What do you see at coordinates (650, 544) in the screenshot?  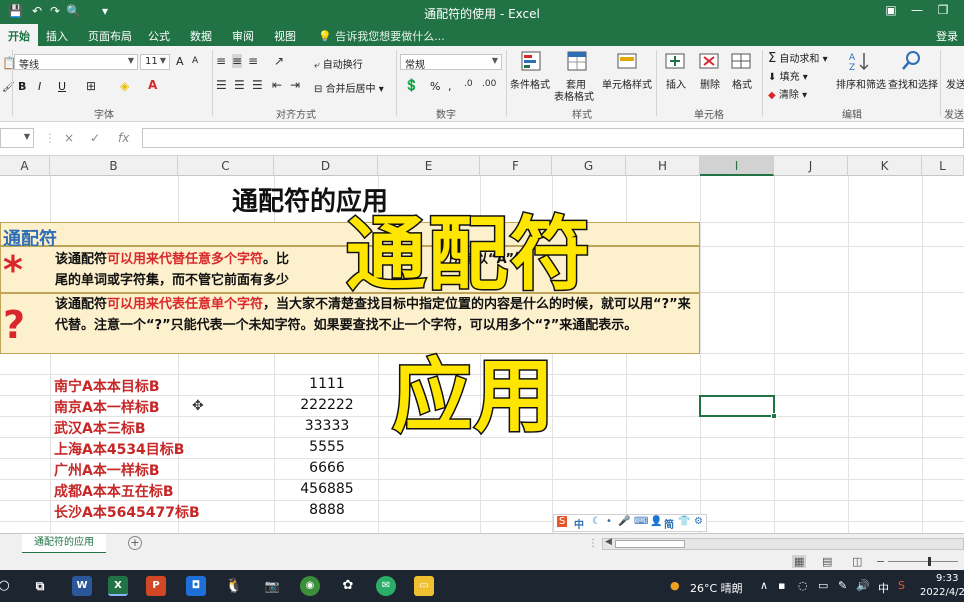 I see `scrollbar-thumb` at bounding box center [650, 544].